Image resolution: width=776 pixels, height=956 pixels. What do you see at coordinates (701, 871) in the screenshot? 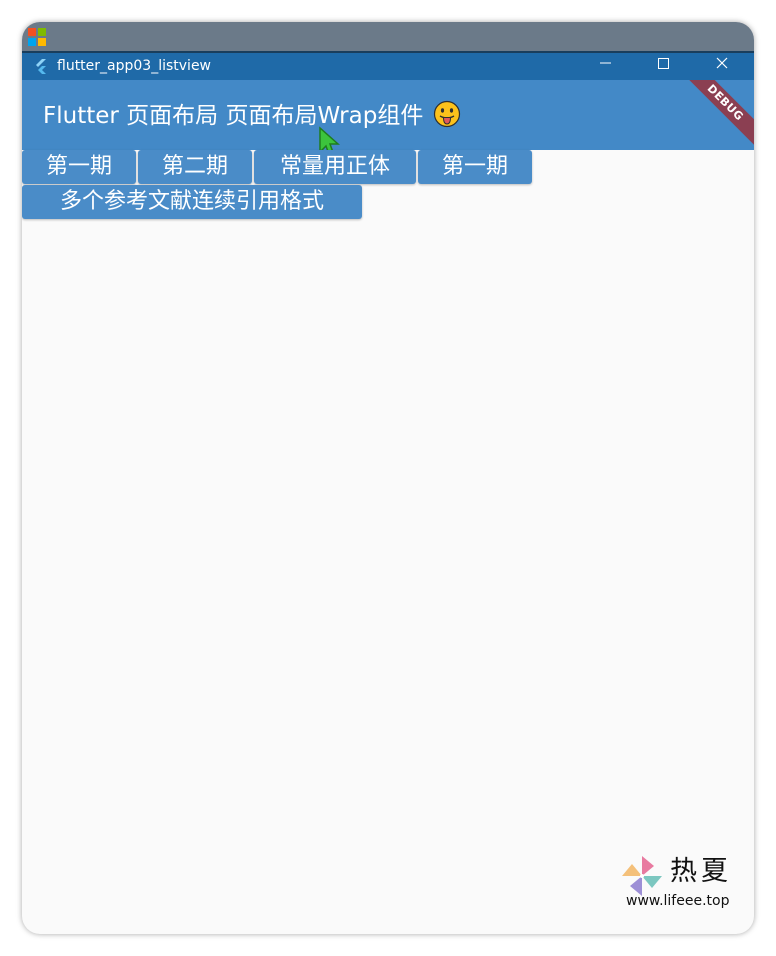
I see `watermark-name: 热夏` at bounding box center [701, 871].